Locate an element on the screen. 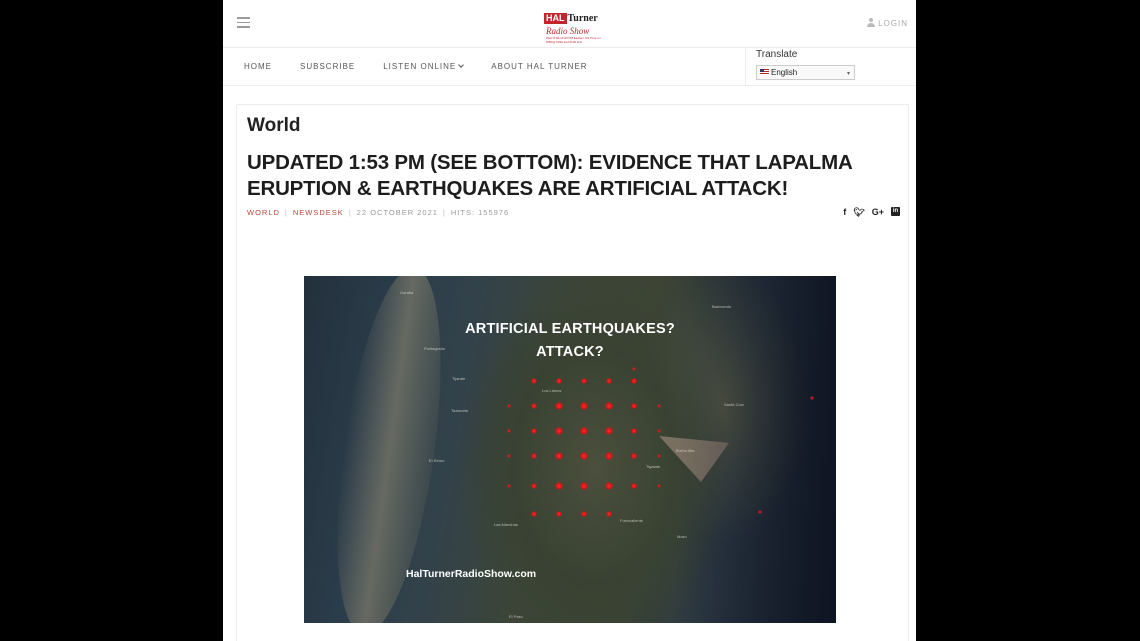 The image size is (1140, 641). map-place-label: Barlovento is located at coordinates (722, 306).